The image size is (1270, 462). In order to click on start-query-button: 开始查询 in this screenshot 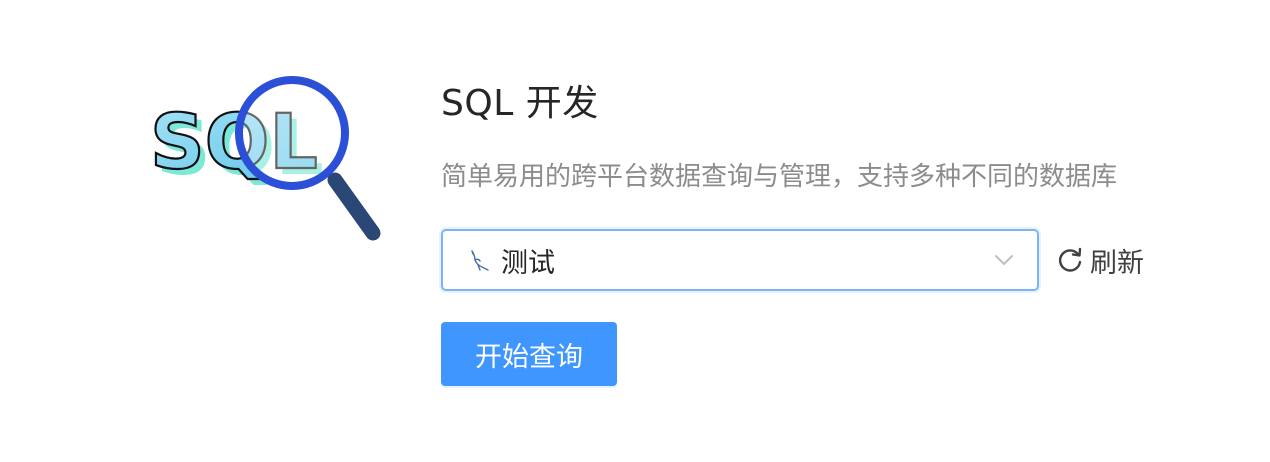, I will do `click(529, 354)`.